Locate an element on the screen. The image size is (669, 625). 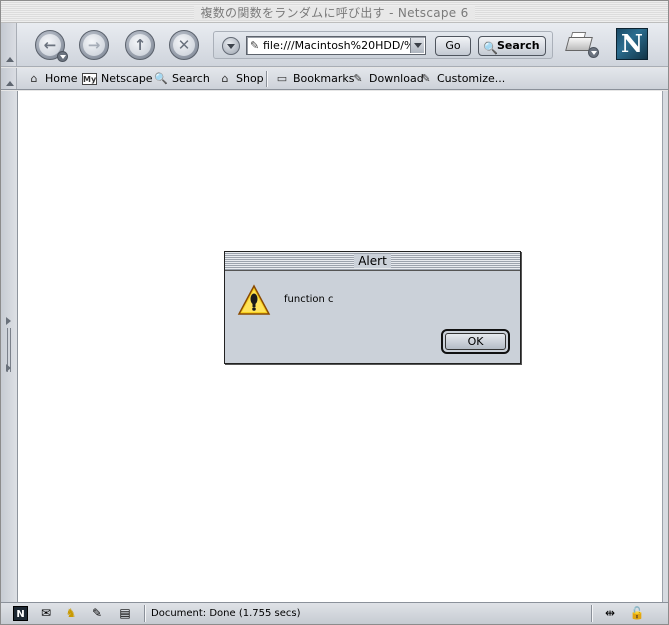
toolbar-item-netscape: My Netscape is located at coordinates (117, 79).